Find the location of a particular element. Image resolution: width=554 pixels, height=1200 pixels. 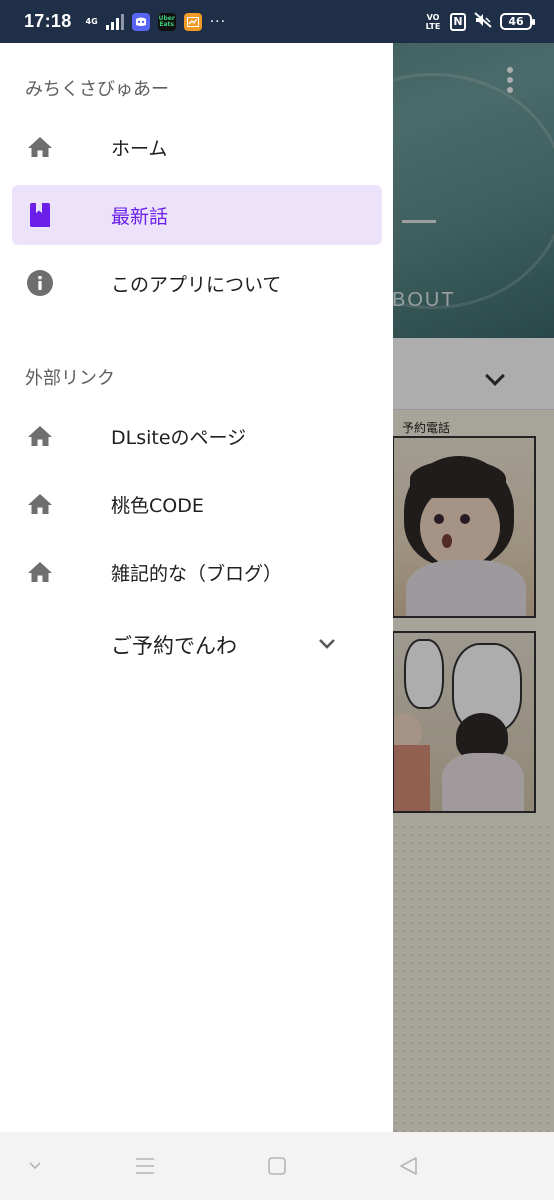

nav-item-dlsite: DLsiteのページ is located at coordinates (197, 436).